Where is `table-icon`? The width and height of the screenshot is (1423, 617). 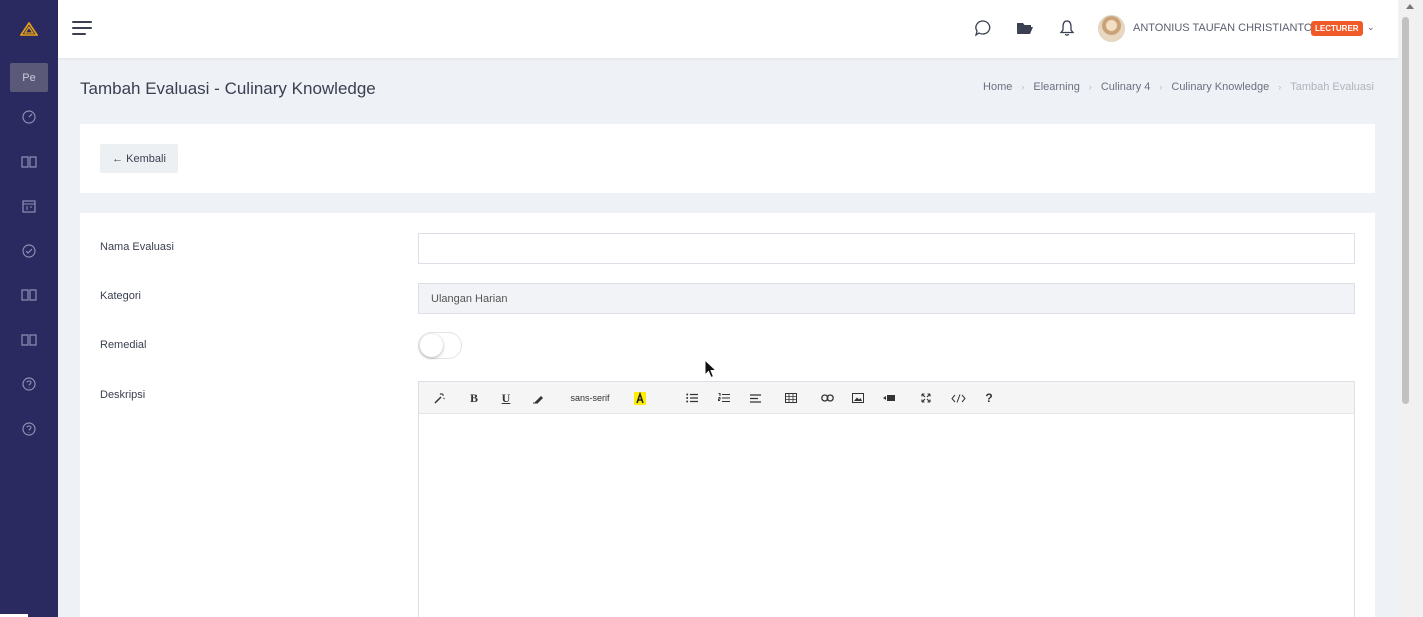 table-icon is located at coordinates (791, 398).